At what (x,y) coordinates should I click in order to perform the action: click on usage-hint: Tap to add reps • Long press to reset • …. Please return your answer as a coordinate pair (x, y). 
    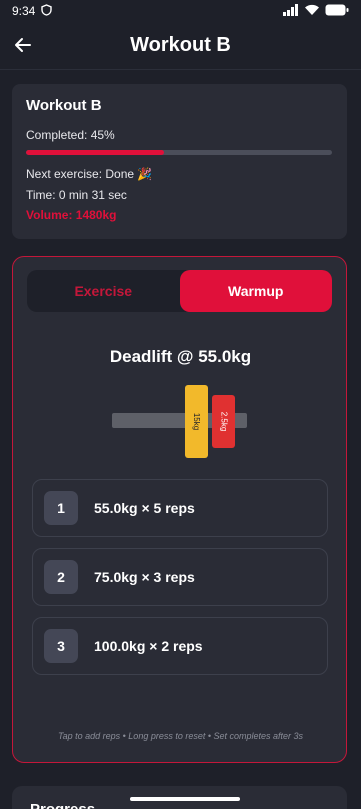
    Looking at the image, I should click on (180, 736).